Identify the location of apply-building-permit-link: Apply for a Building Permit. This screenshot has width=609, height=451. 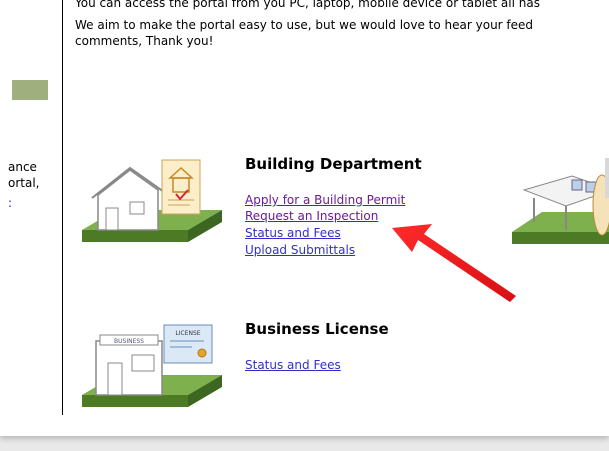
(325, 200).